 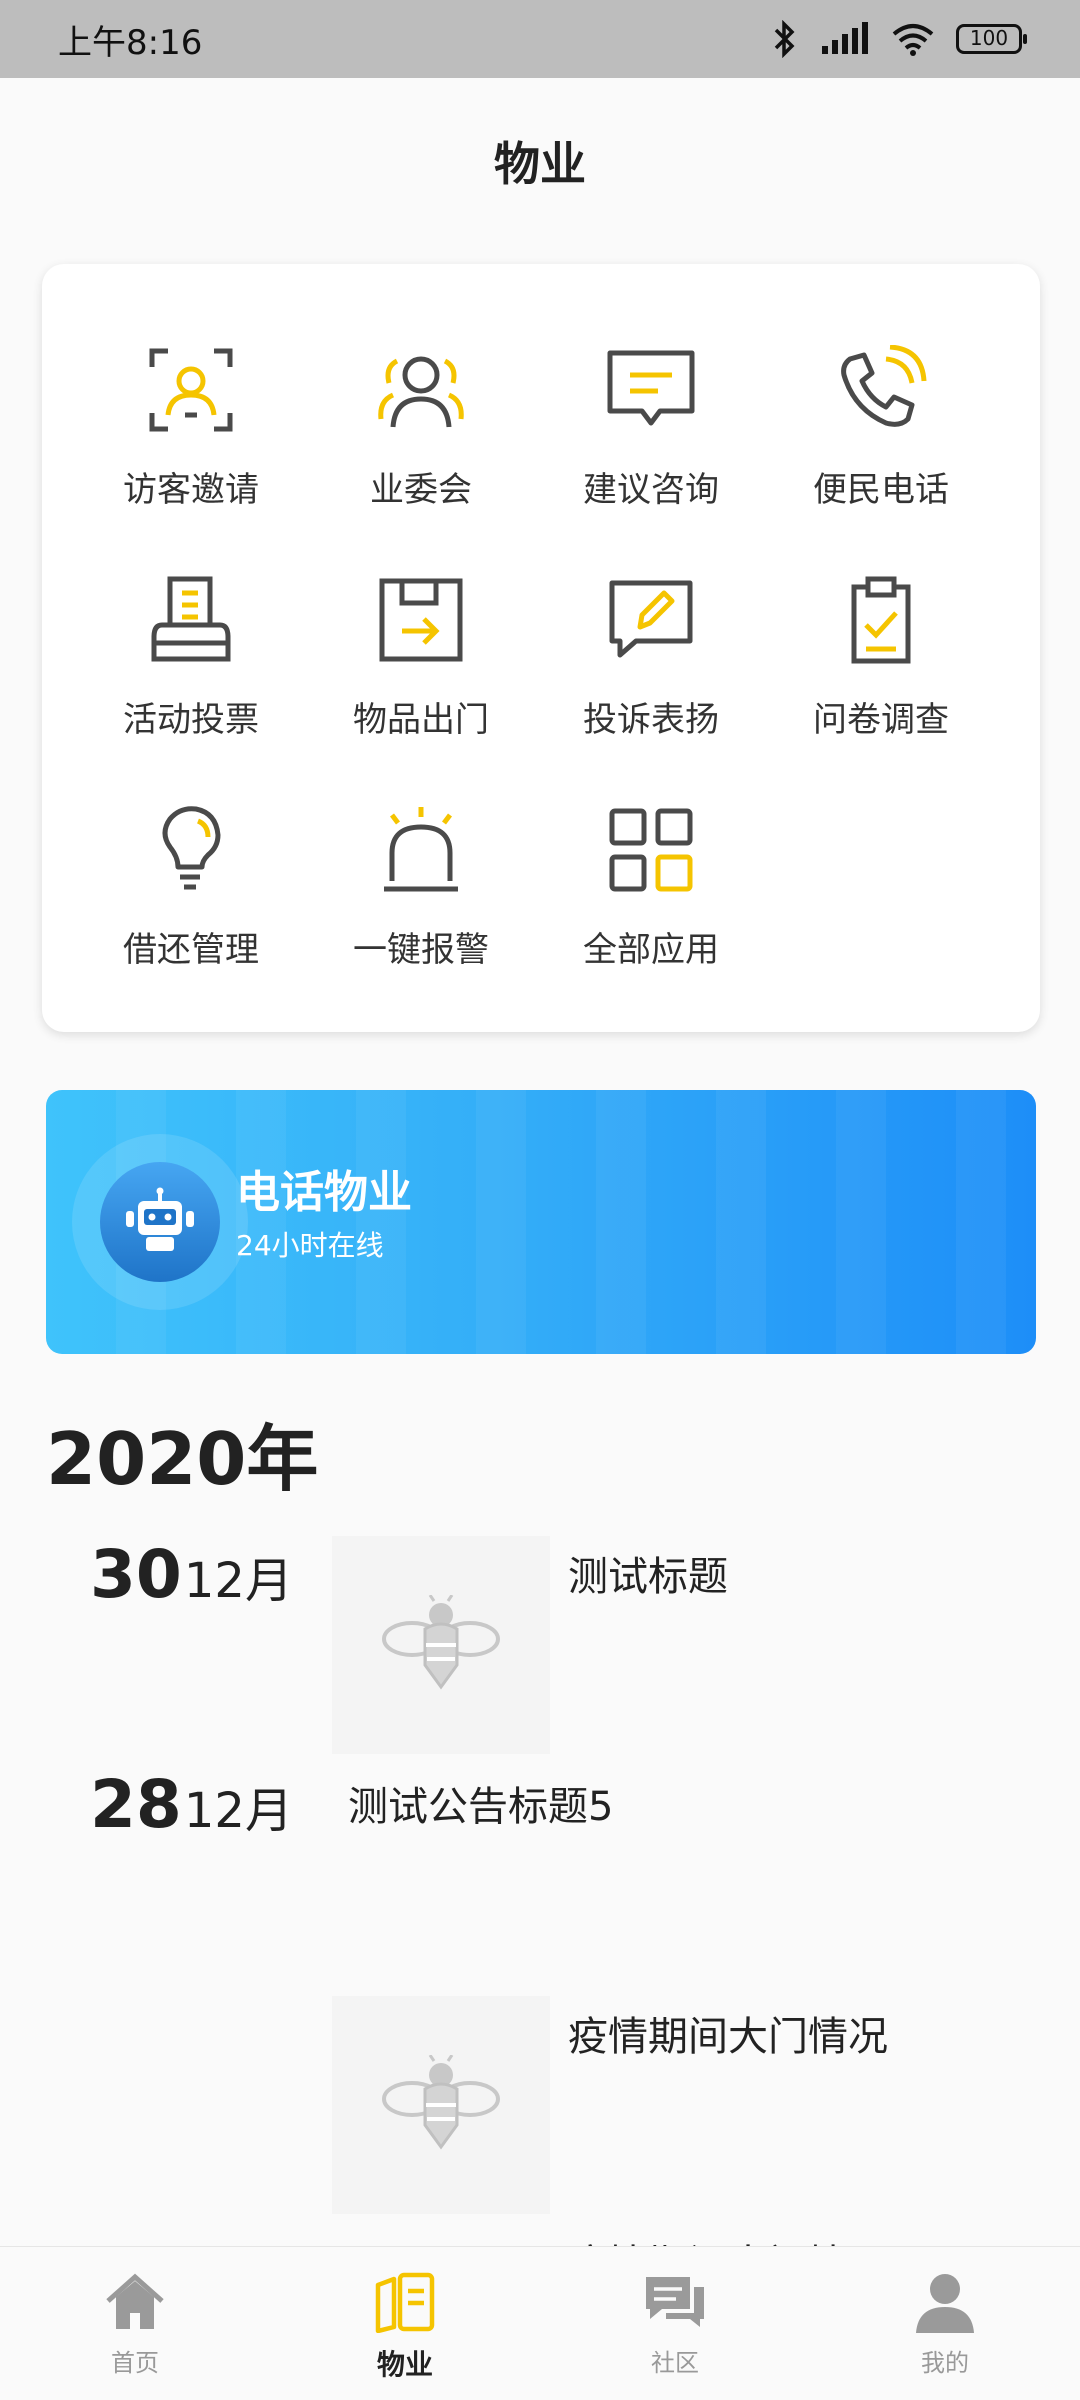 I want to click on alarm-icon, so click(x=421, y=850).